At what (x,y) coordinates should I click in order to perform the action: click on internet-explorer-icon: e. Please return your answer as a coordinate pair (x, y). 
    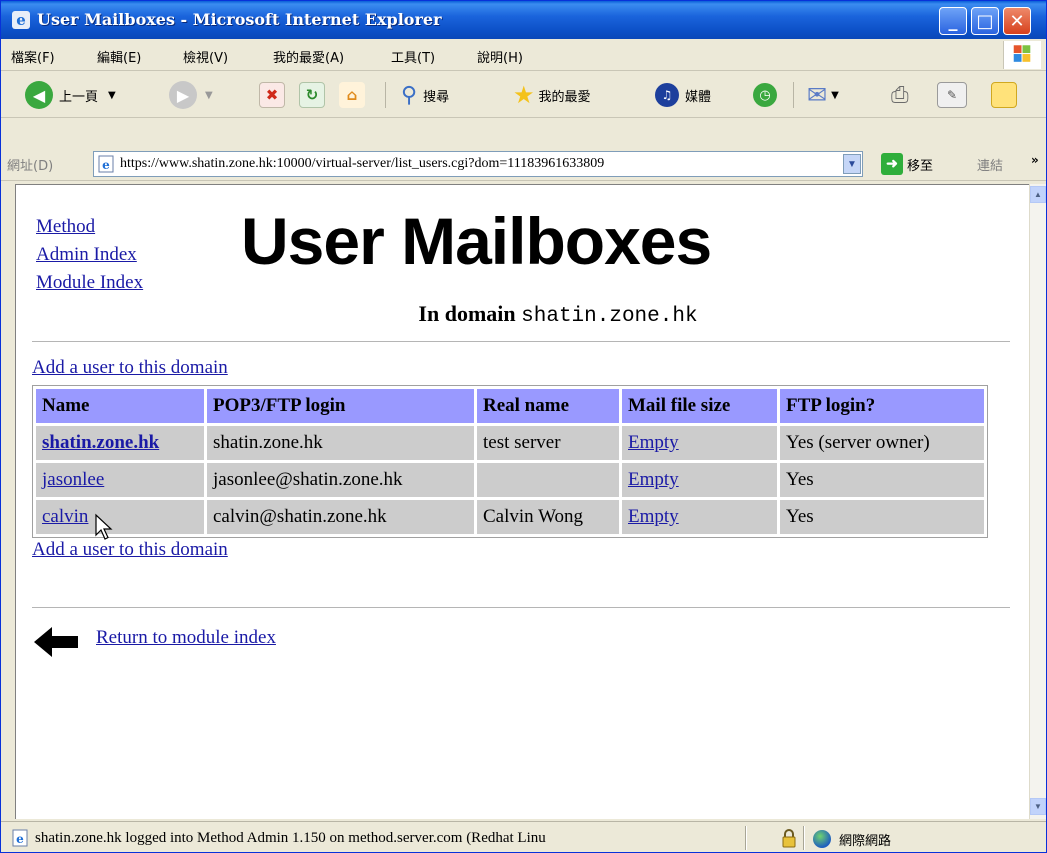
    Looking at the image, I should click on (21, 20).